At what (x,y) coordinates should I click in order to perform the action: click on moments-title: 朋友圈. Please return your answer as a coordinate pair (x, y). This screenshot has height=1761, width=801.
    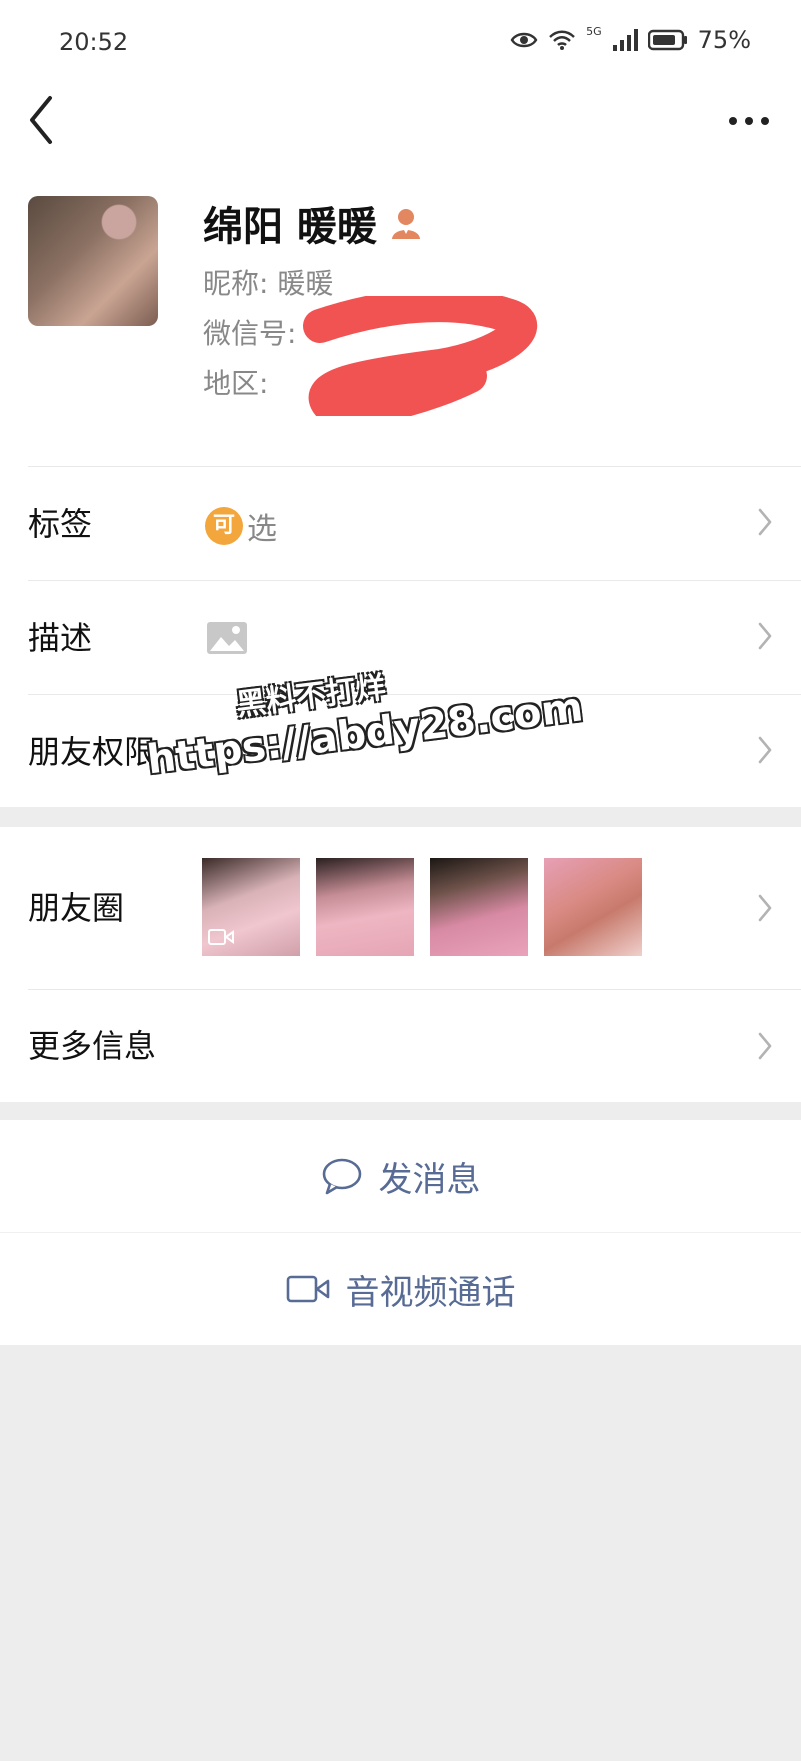
    Looking at the image, I should click on (76, 908).